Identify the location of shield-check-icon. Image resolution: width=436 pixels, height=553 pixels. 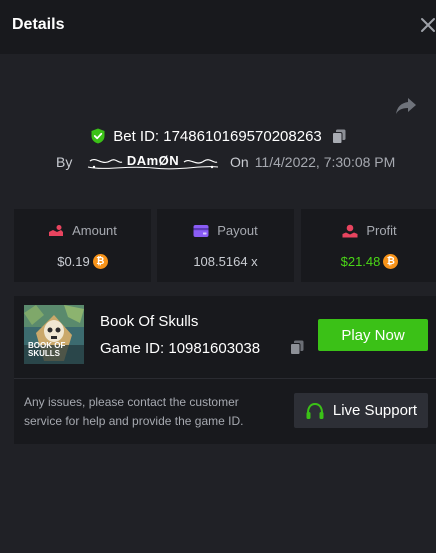
(98, 136).